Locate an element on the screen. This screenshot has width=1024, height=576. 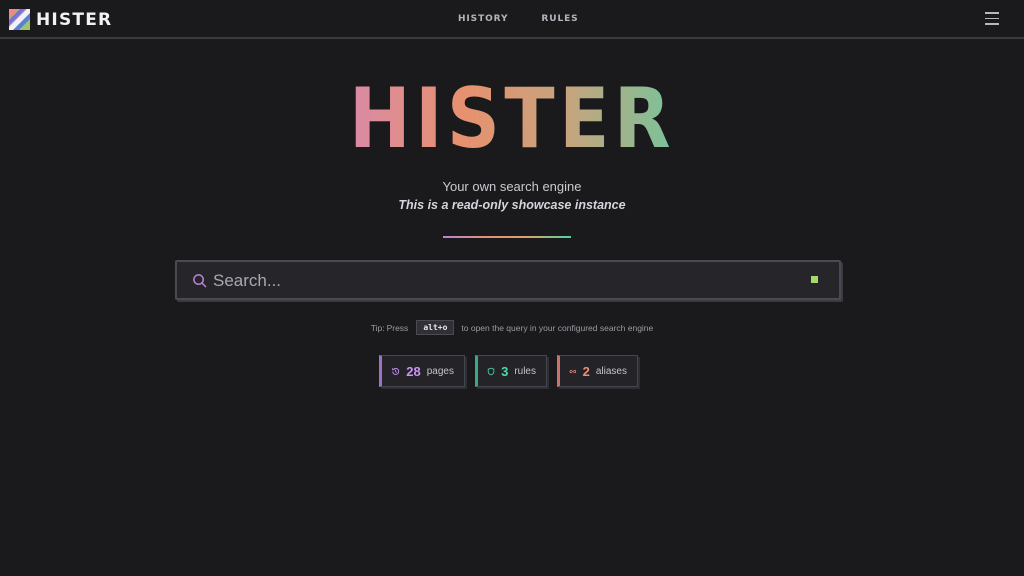
hero-title-text: HISTER is located at coordinates (512, 116).